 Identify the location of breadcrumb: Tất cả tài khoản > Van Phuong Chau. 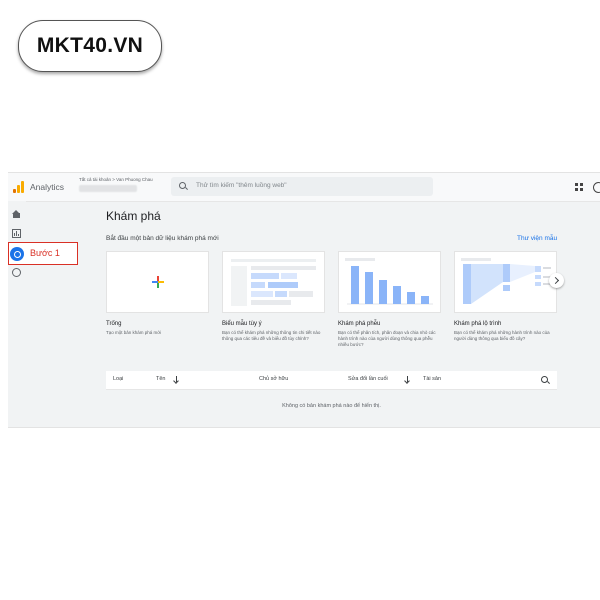
(116, 179).